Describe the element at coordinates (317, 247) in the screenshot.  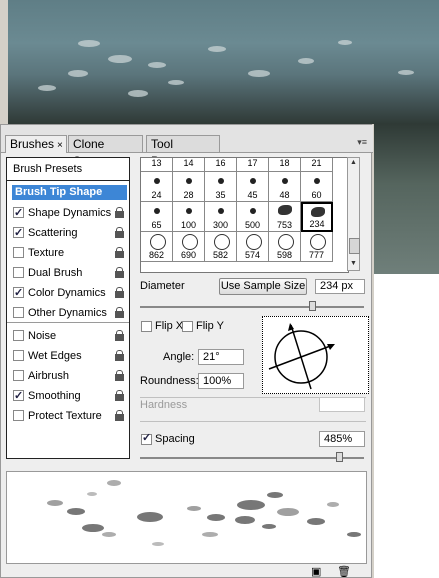
I see `brush-tip-cell: 777` at that location.